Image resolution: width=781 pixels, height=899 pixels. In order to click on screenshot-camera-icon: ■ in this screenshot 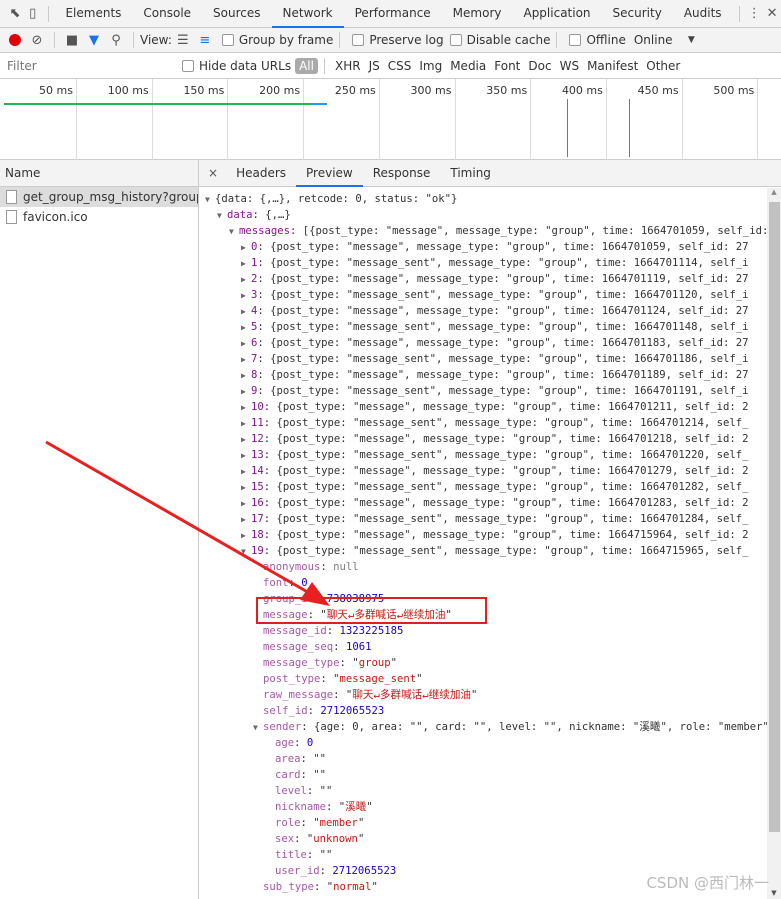, I will do `click(72, 40)`.